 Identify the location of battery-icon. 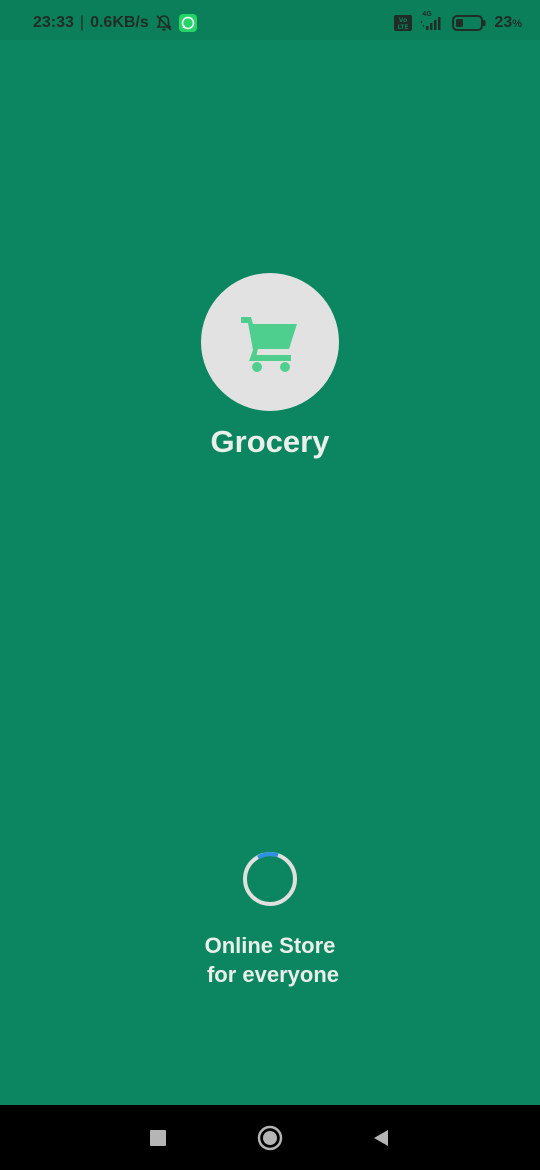
(469, 23).